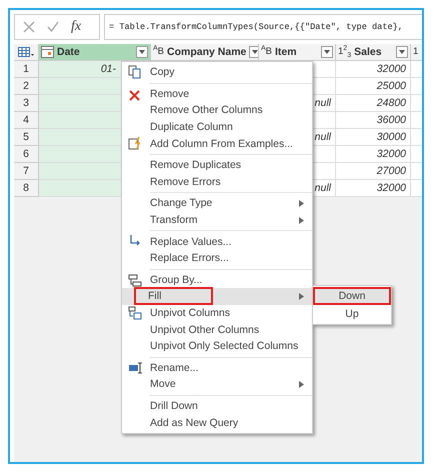  What do you see at coordinates (26, 120) in the screenshot?
I see `row-number: 4` at bounding box center [26, 120].